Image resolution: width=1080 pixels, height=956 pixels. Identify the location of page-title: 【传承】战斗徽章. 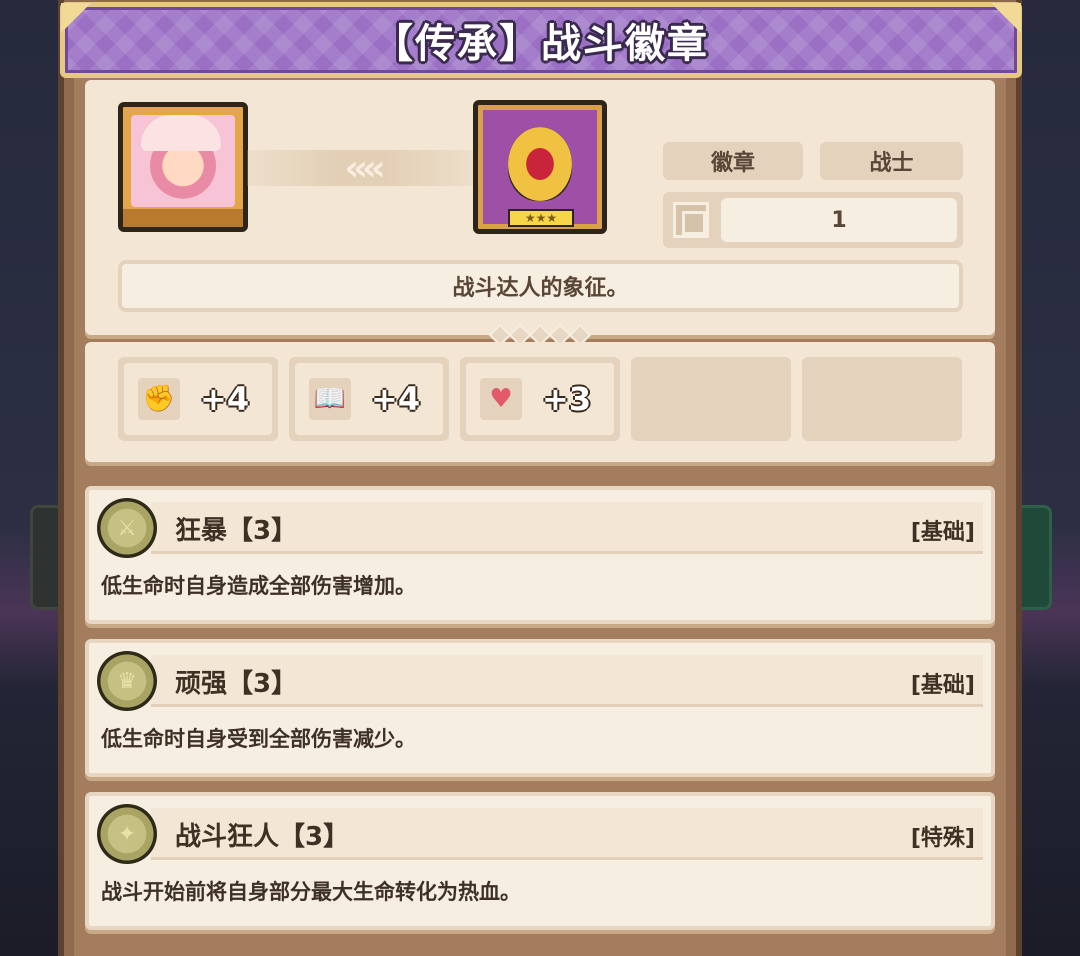
(541, 44).